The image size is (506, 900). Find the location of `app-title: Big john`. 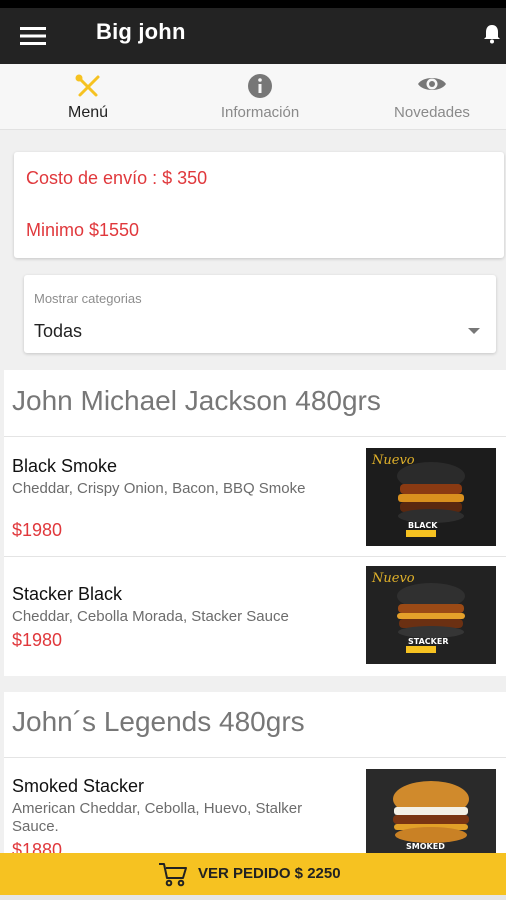

app-title: Big john is located at coordinates (141, 31).